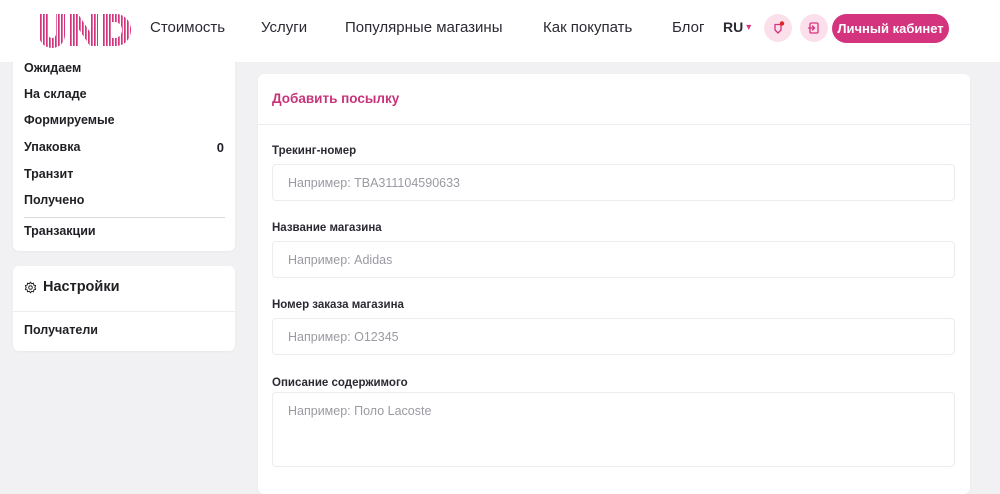  What do you see at coordinates (55, 94) in the screenshot?
I see `sidebar-item-warehouse: На складе` at bounding box center [55, 94].